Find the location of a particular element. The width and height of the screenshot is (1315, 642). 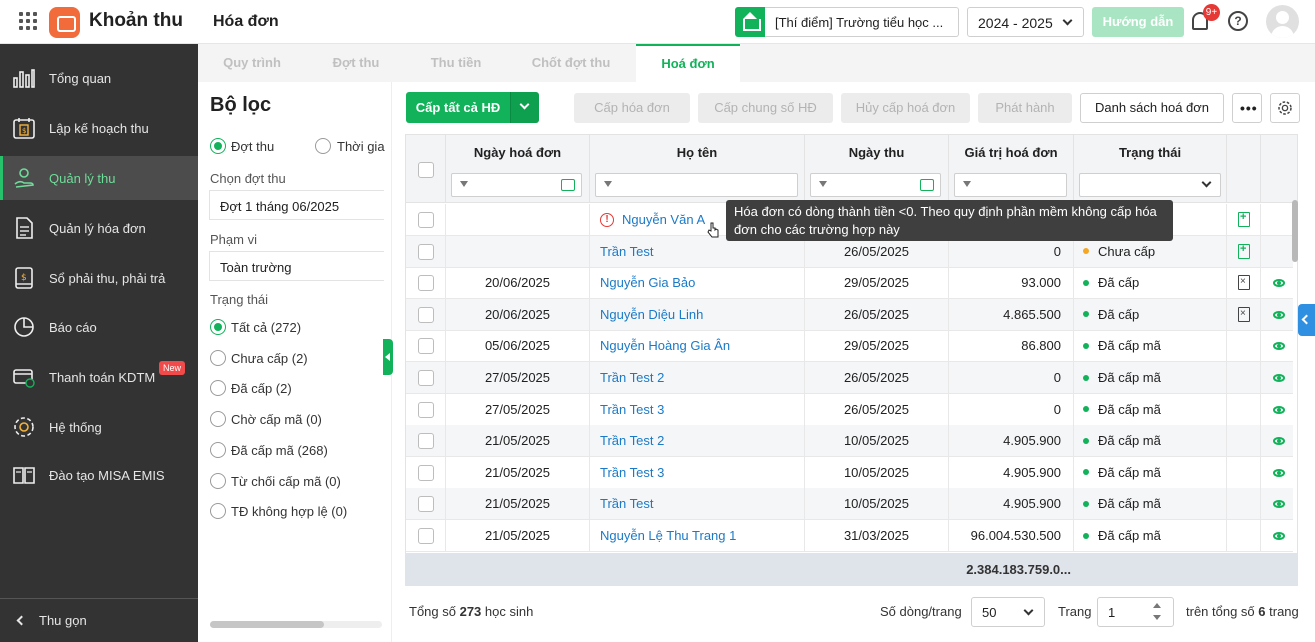

select-all-checkbox is located at coordinates (426, 170).